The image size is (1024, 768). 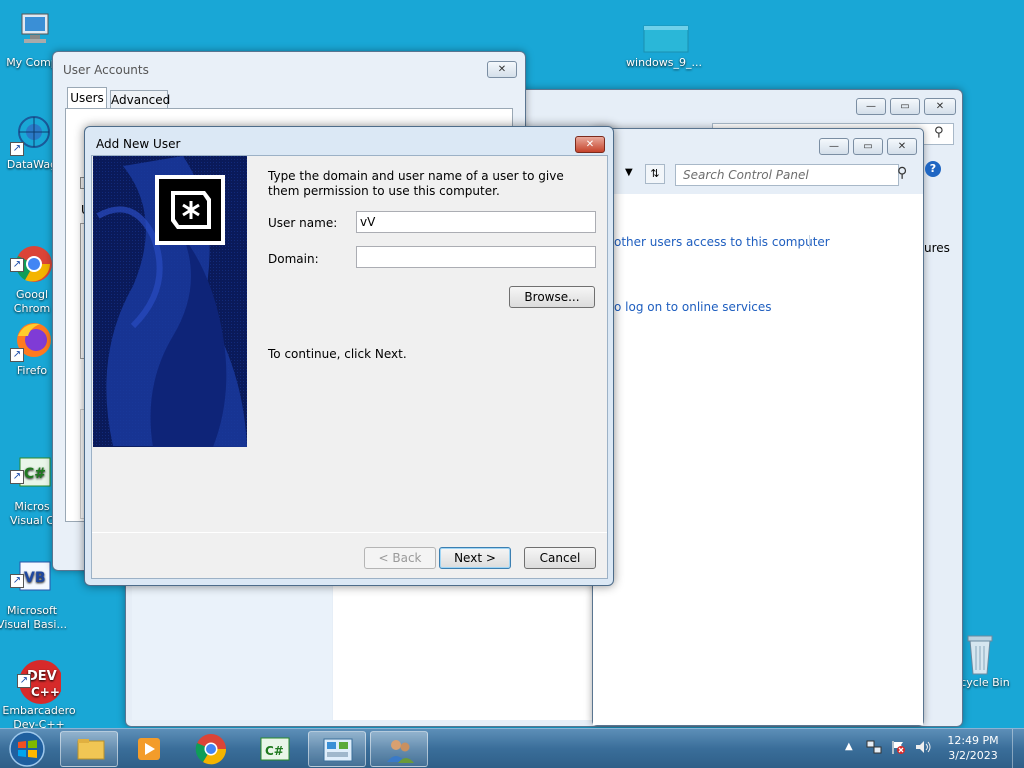 What do you see at coordinates (337, 354) in the screenshot?
I see `continue-text: To continue, click Next.` at bounding box center [337, 354].